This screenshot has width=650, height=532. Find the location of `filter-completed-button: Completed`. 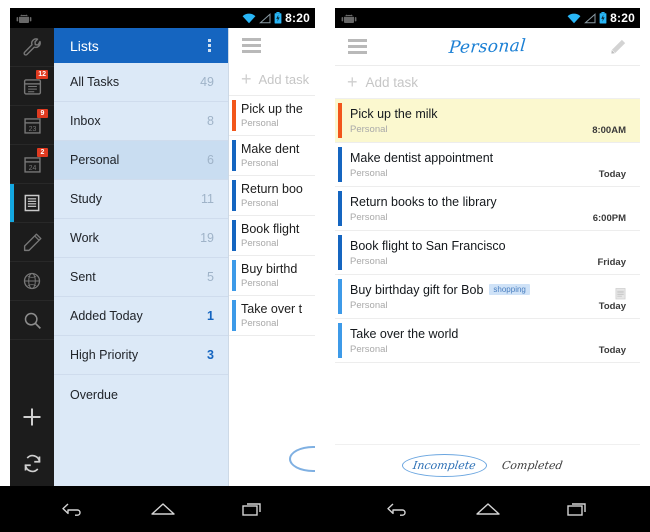

filter-completed-button: Completed is located at coordinates (531, 465).